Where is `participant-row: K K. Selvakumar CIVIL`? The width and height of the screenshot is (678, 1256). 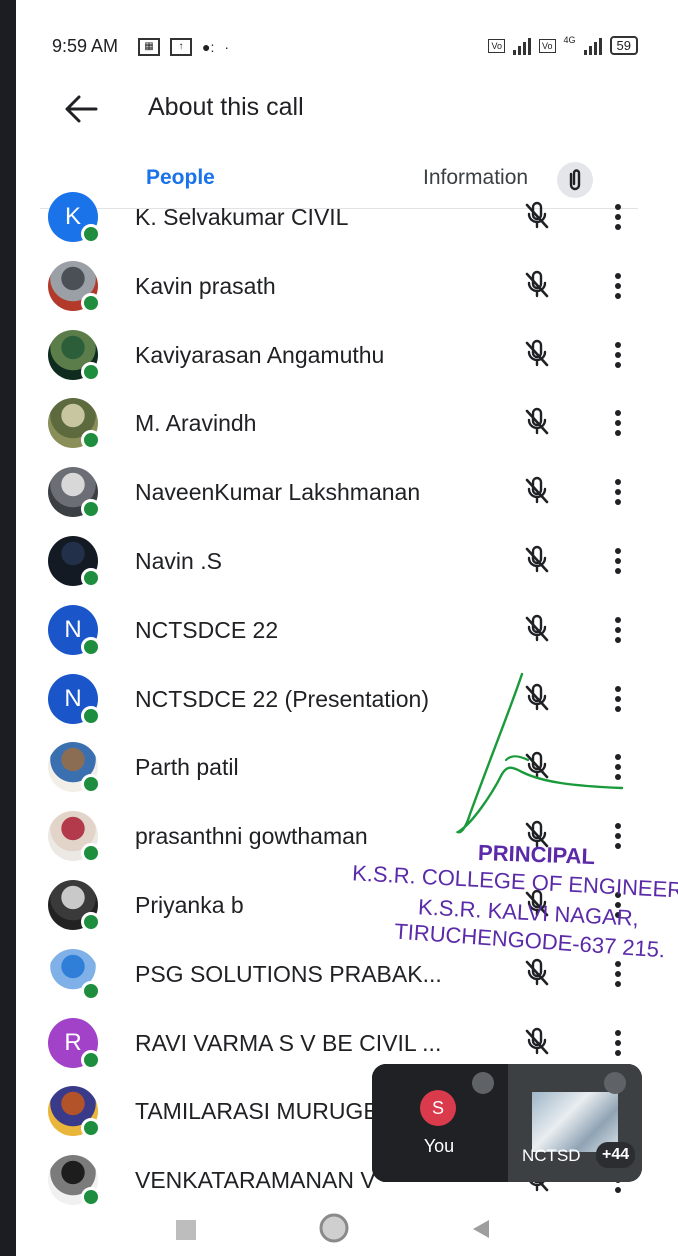 participant-row: K K. Selvakumar CIVIL is located at coordinates (339, 218).